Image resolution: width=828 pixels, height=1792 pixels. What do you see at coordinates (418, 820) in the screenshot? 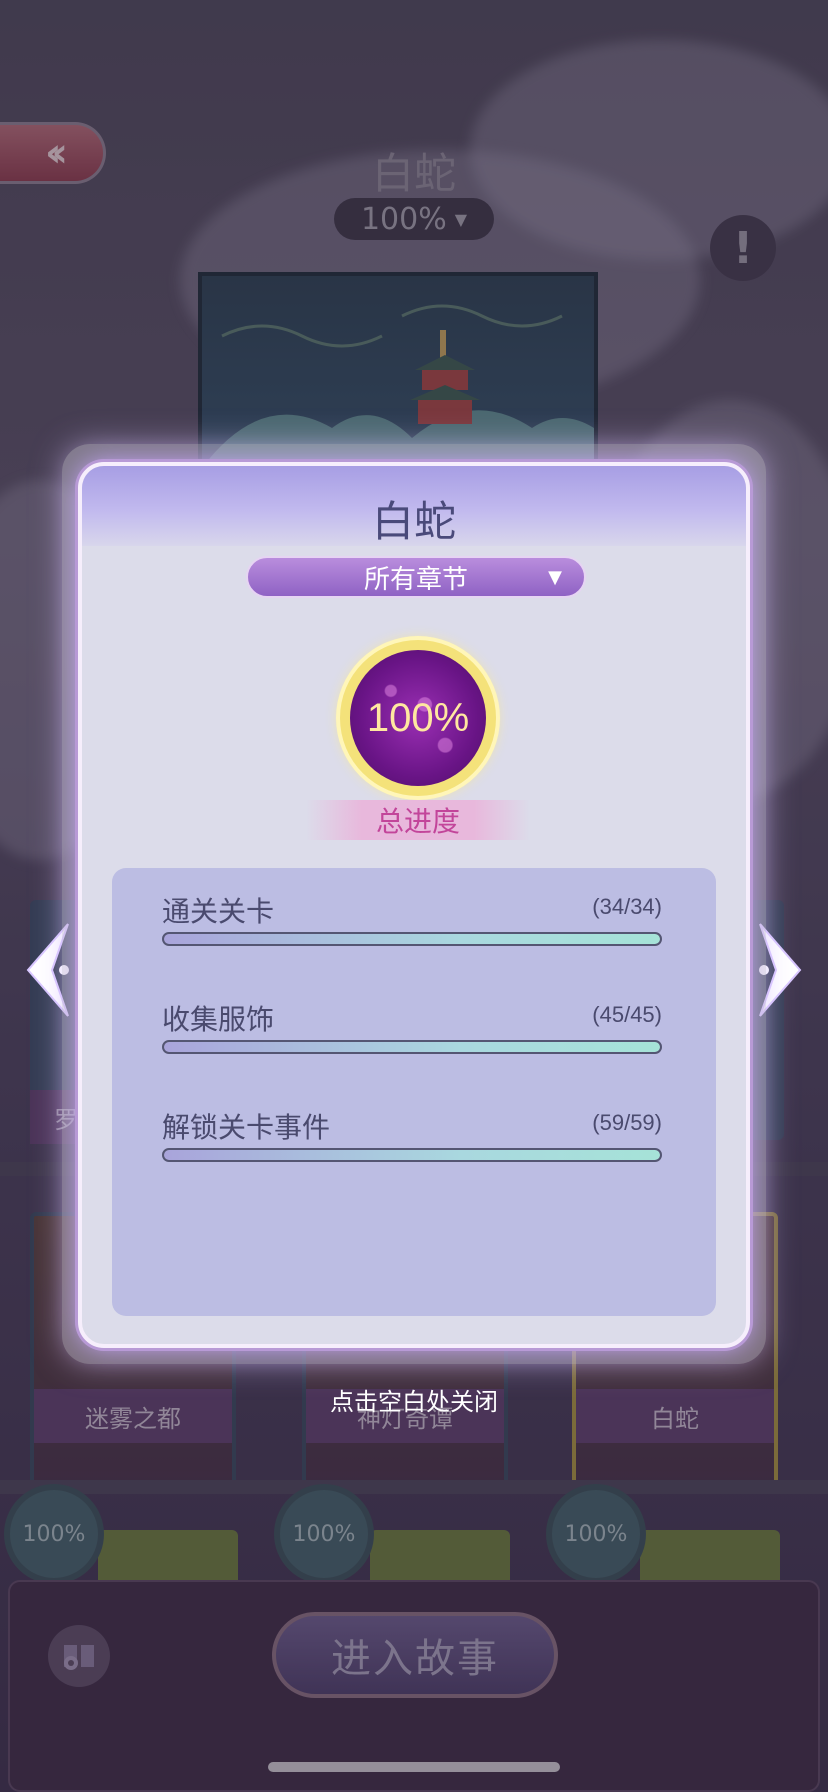
I see `total-progress-label: 总进度` at bounding box center [418, 820].